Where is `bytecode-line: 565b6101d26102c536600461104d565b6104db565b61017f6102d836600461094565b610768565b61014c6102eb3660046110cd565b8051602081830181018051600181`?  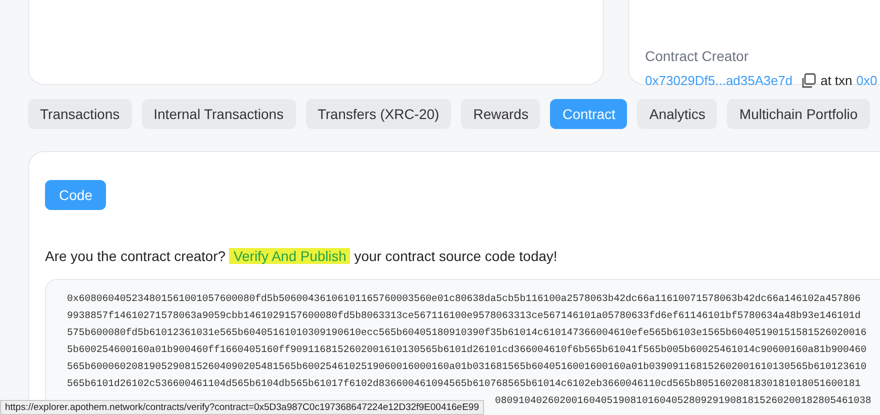
bytecode-line: 565b6101d26102c536600461104d565b6104db565b61017f6102d836600461094565b610768565b61014c6102eb3660046110cd565b8051602081830181018051600181 is located at coordinates (464, 384).